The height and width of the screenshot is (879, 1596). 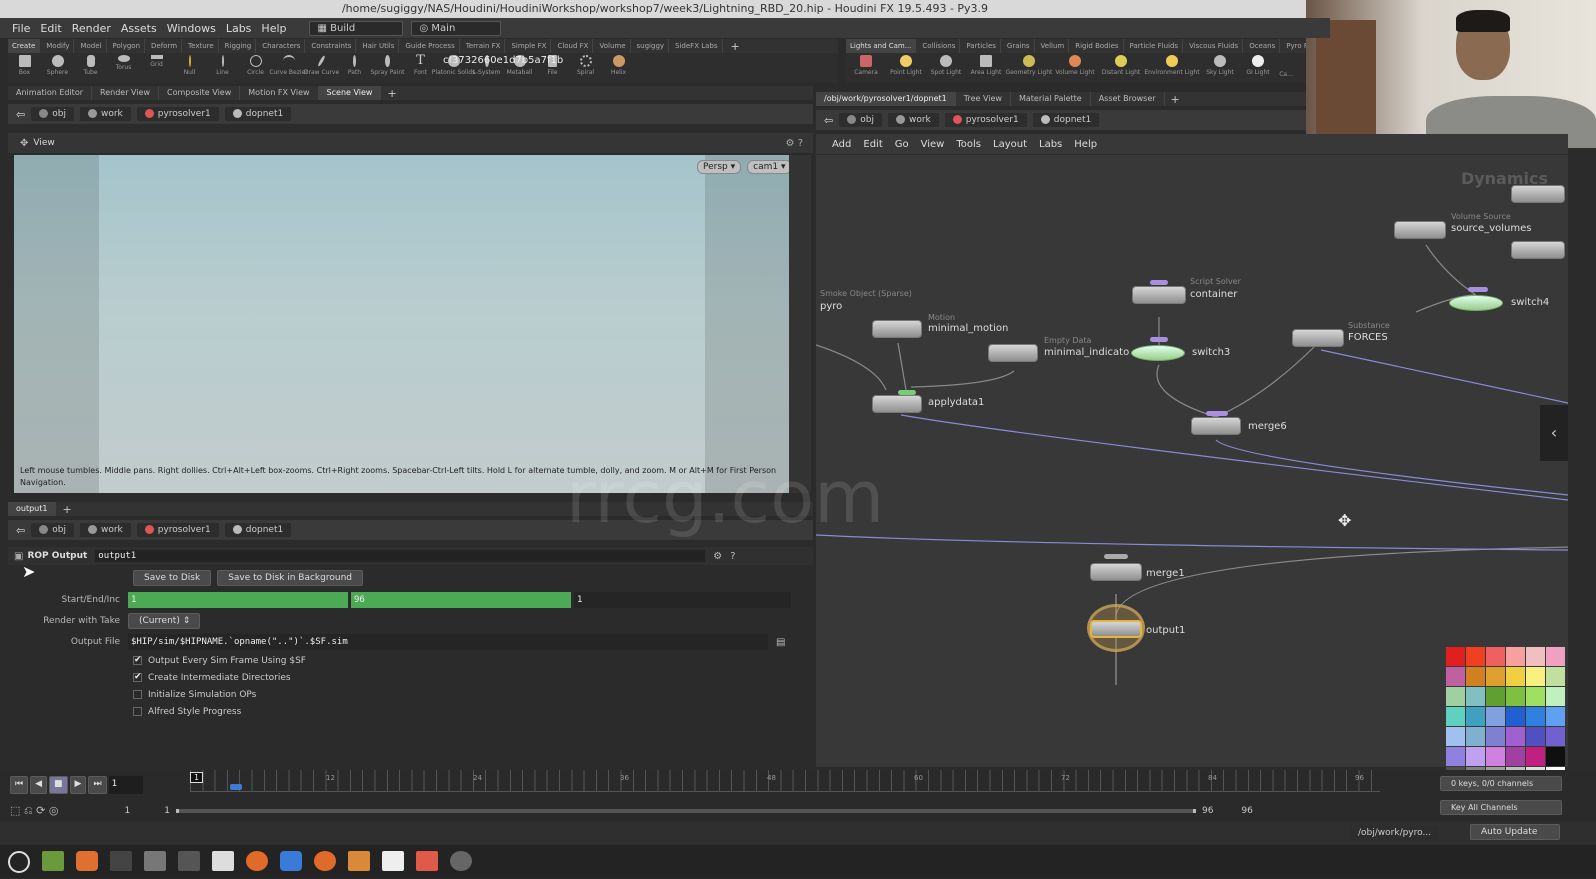 I want to click on tool-draw-curve: Draw Curve, so click(x=321, y=68).